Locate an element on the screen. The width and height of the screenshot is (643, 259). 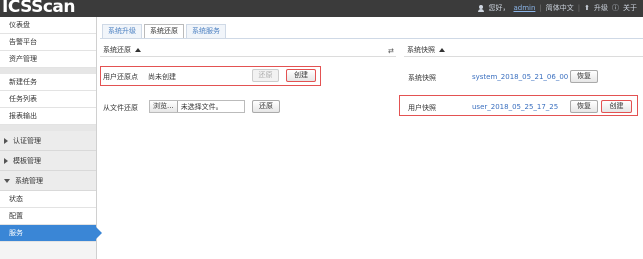
sidebar-item-service: 服务 is located at coordinates (51, 233).